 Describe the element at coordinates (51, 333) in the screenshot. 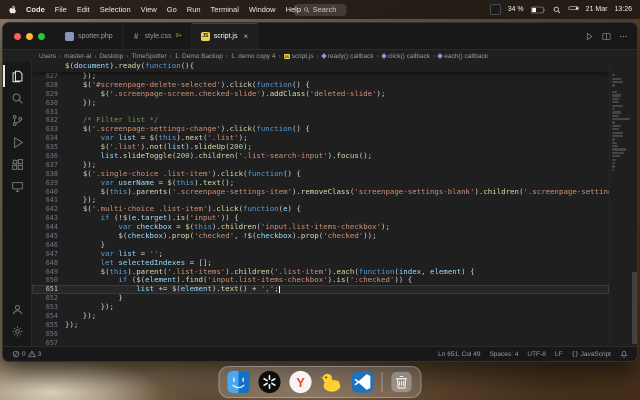

I see `line-number: 656` at that location.